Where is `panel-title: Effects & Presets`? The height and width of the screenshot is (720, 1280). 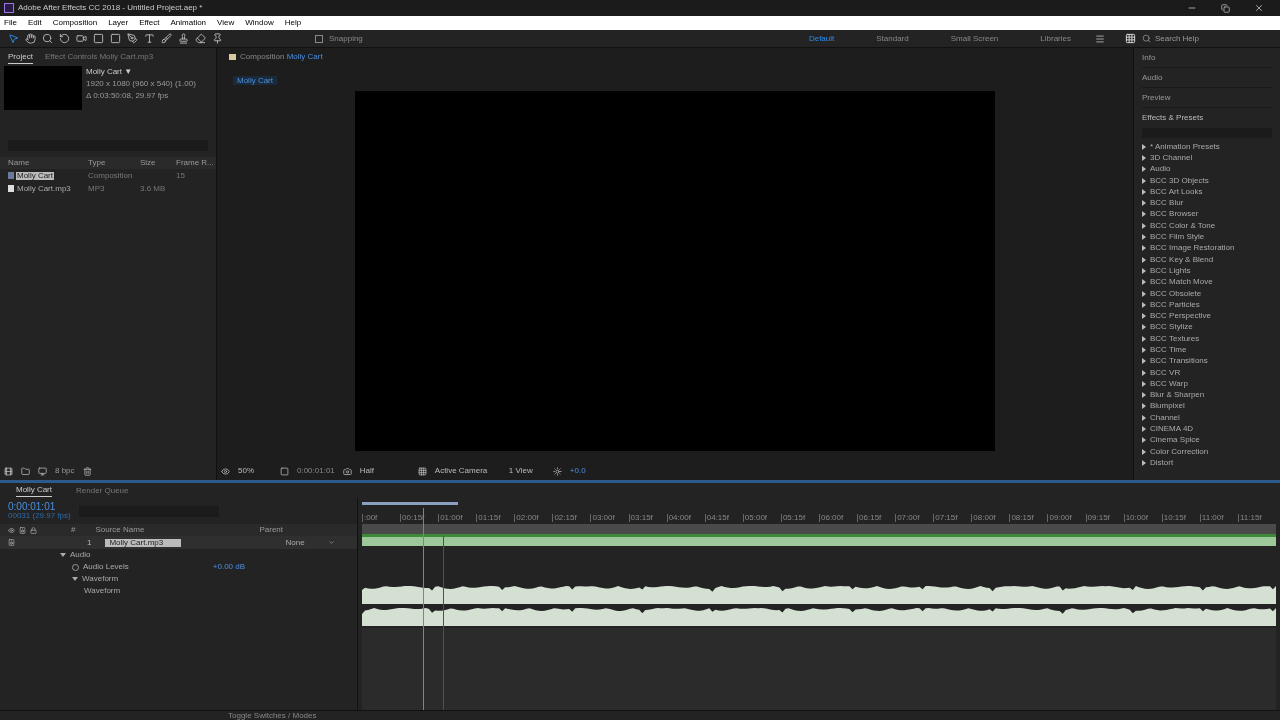 panel-title: Effects & Presets is located at coordinates (1173, 118).